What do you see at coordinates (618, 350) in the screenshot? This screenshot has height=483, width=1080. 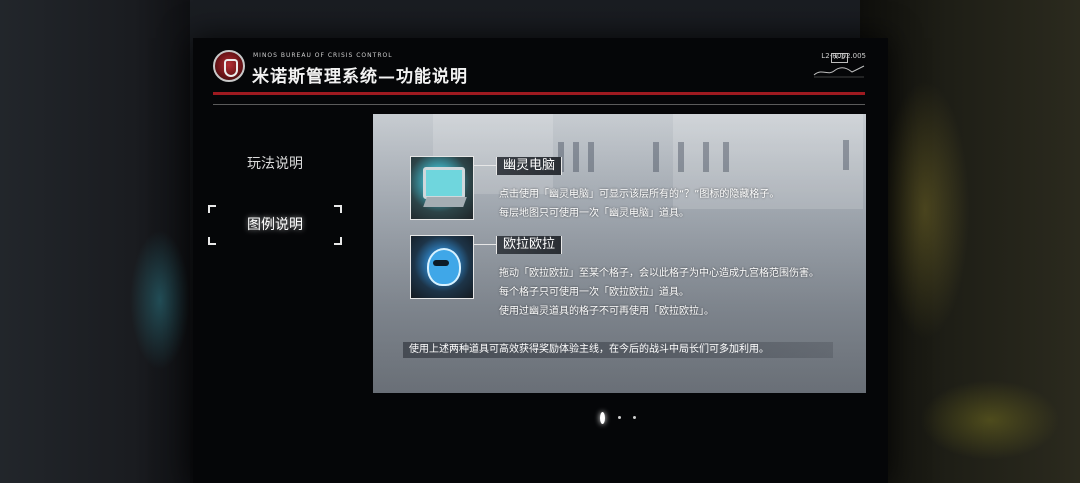 I see `footer-note: 使用上述两种道具可高效获得奖励体验主线，在今后的战斗中局长们可多加利用。` at bounding box center [618, 350].